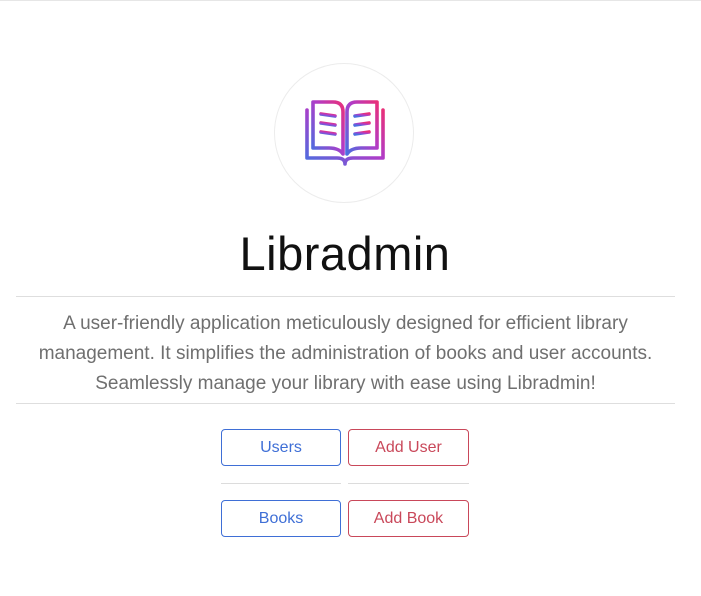 The image size is (701, 596). Describe the element at coordinates (281, 447) in the screenshot. I see `users-button: Users` at that location.